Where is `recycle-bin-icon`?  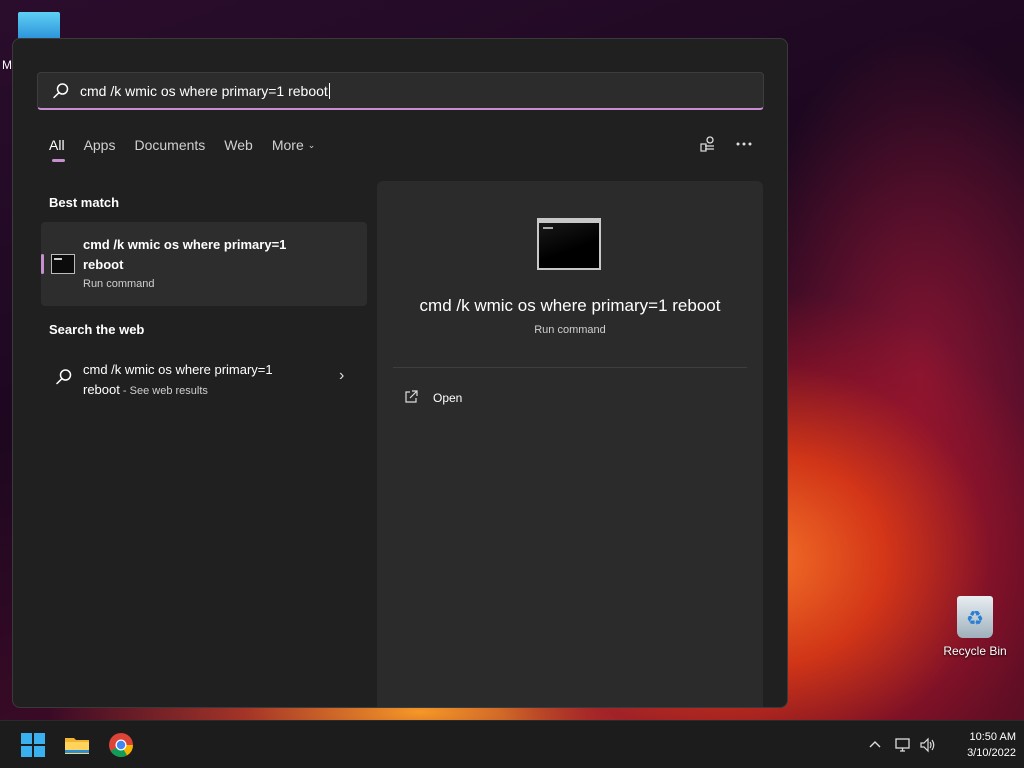
recycle-bin-icon is located at coordinates (975, 617).